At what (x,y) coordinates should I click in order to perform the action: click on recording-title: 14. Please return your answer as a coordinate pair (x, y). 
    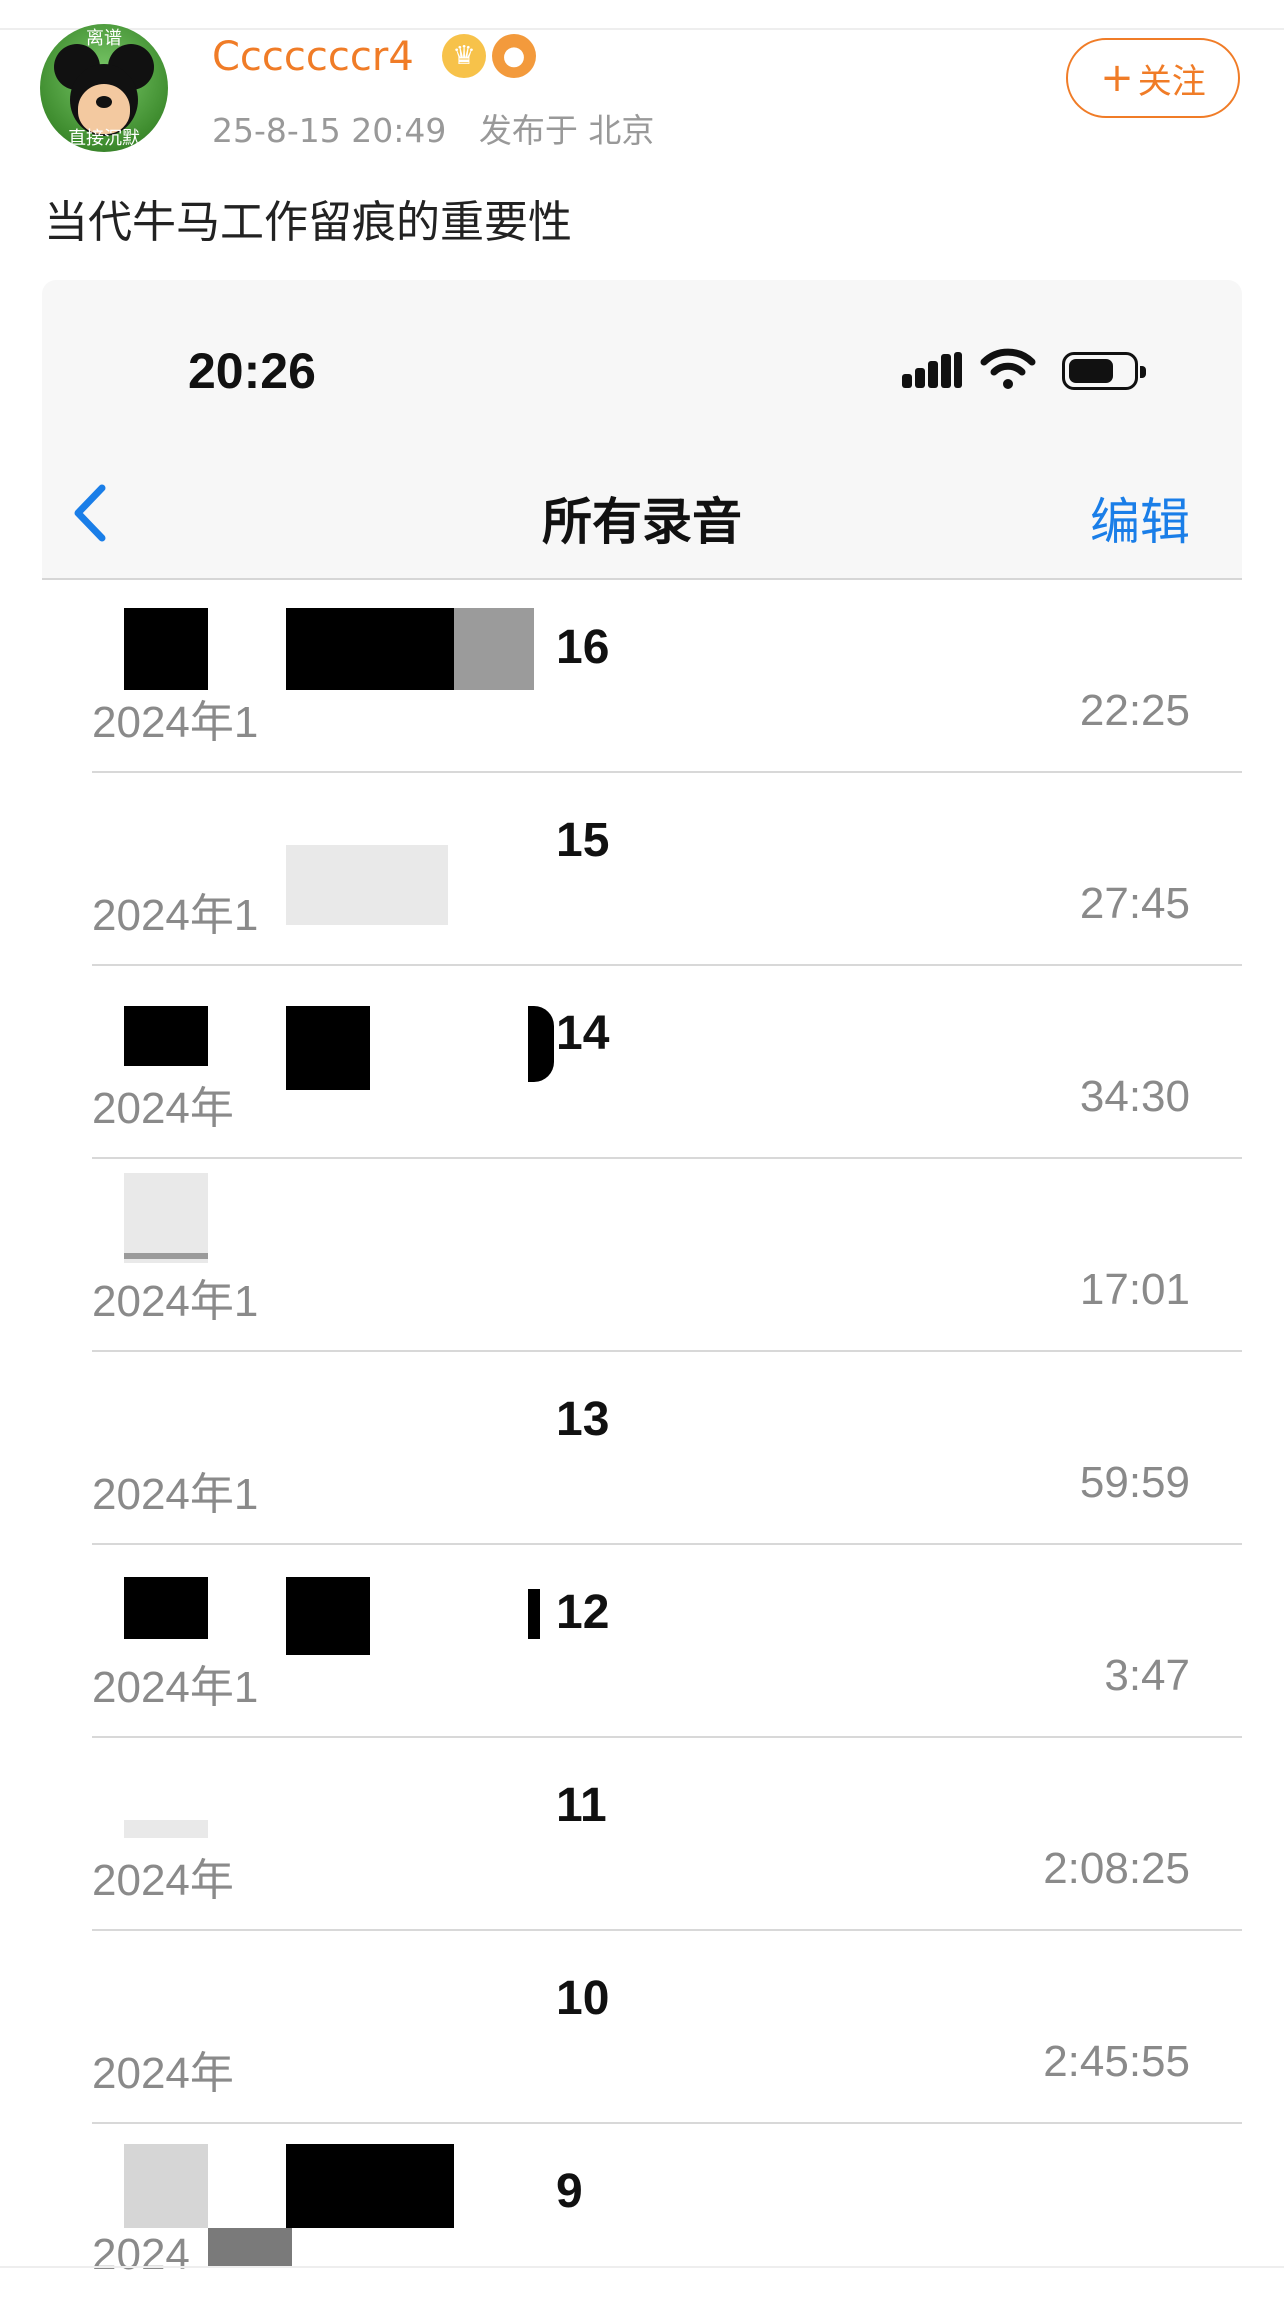
    Looking at the image, I should click on (583, 1033).